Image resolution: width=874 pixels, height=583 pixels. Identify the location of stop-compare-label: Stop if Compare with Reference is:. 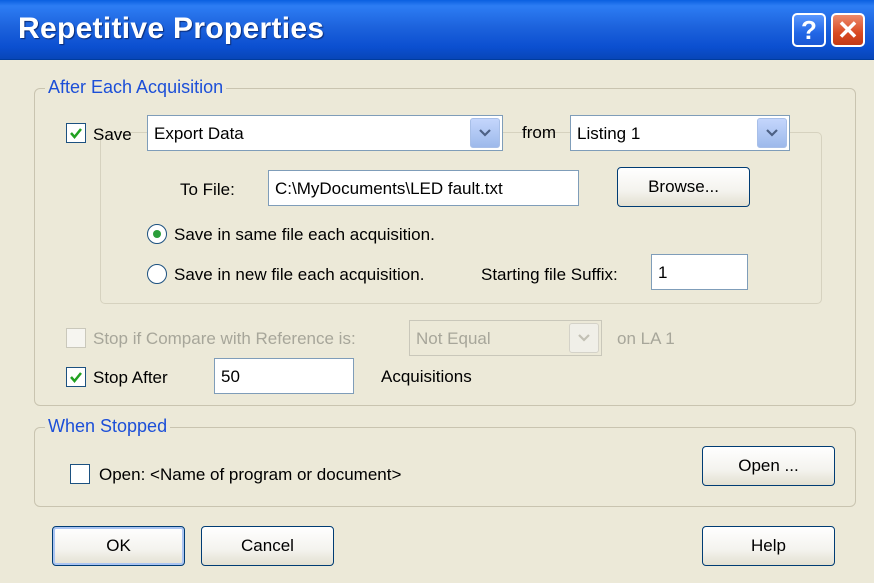
(224, 338).